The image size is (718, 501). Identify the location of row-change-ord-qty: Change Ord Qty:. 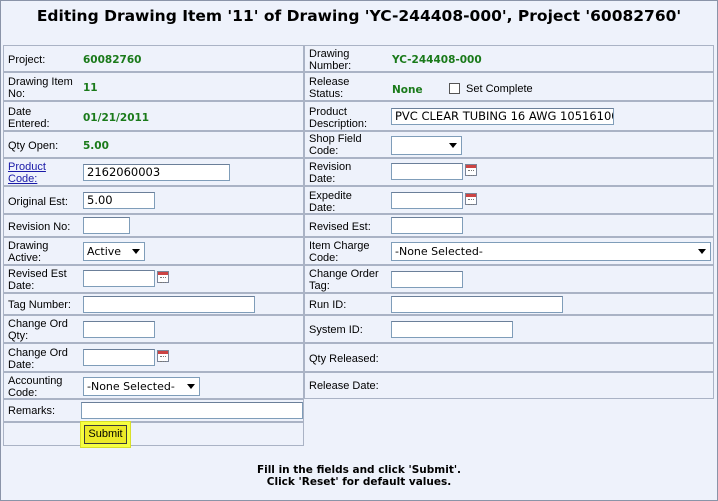
(153, 329).